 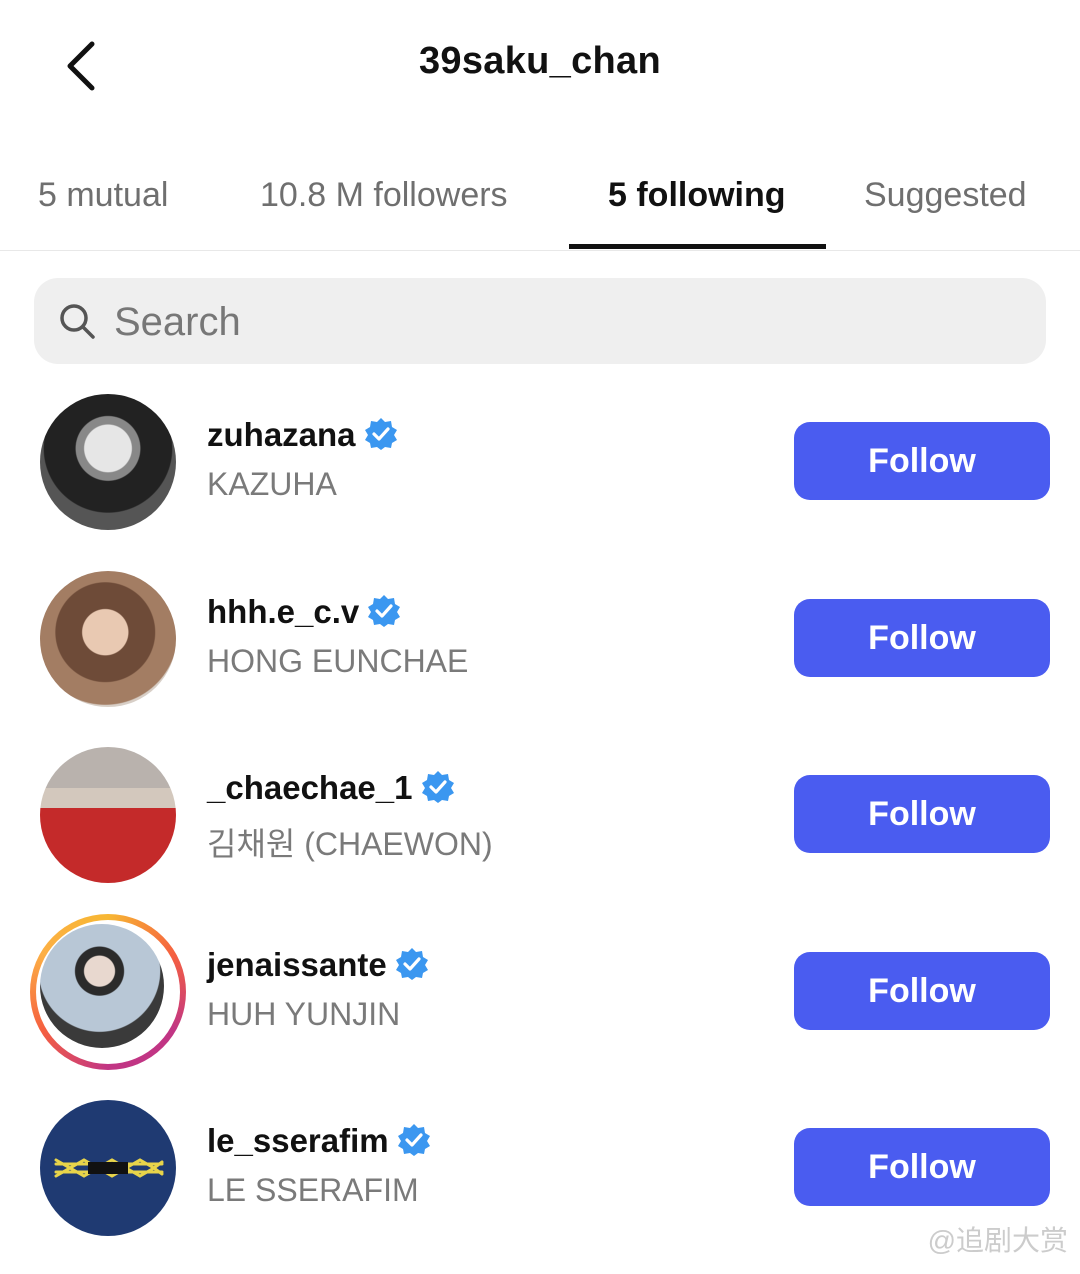 I want to click on list-item: le_sserafim LE SSERAFIM Follow, so click(x=540, y=1186).